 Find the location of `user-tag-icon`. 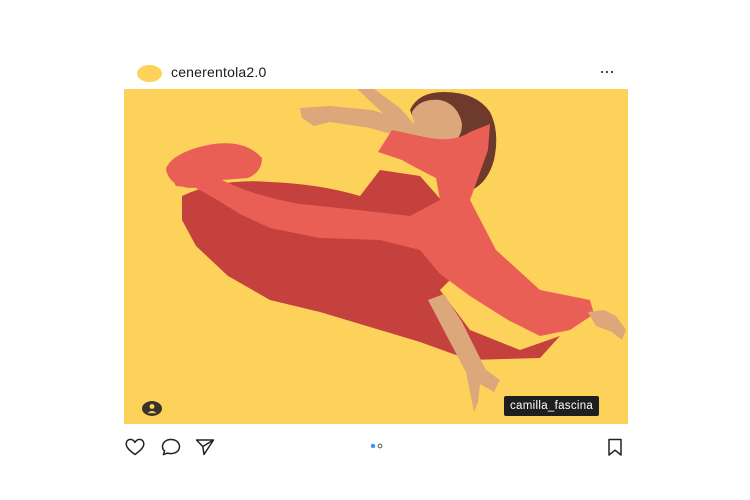

user-tag-icon is located at coordinates (152, 408).